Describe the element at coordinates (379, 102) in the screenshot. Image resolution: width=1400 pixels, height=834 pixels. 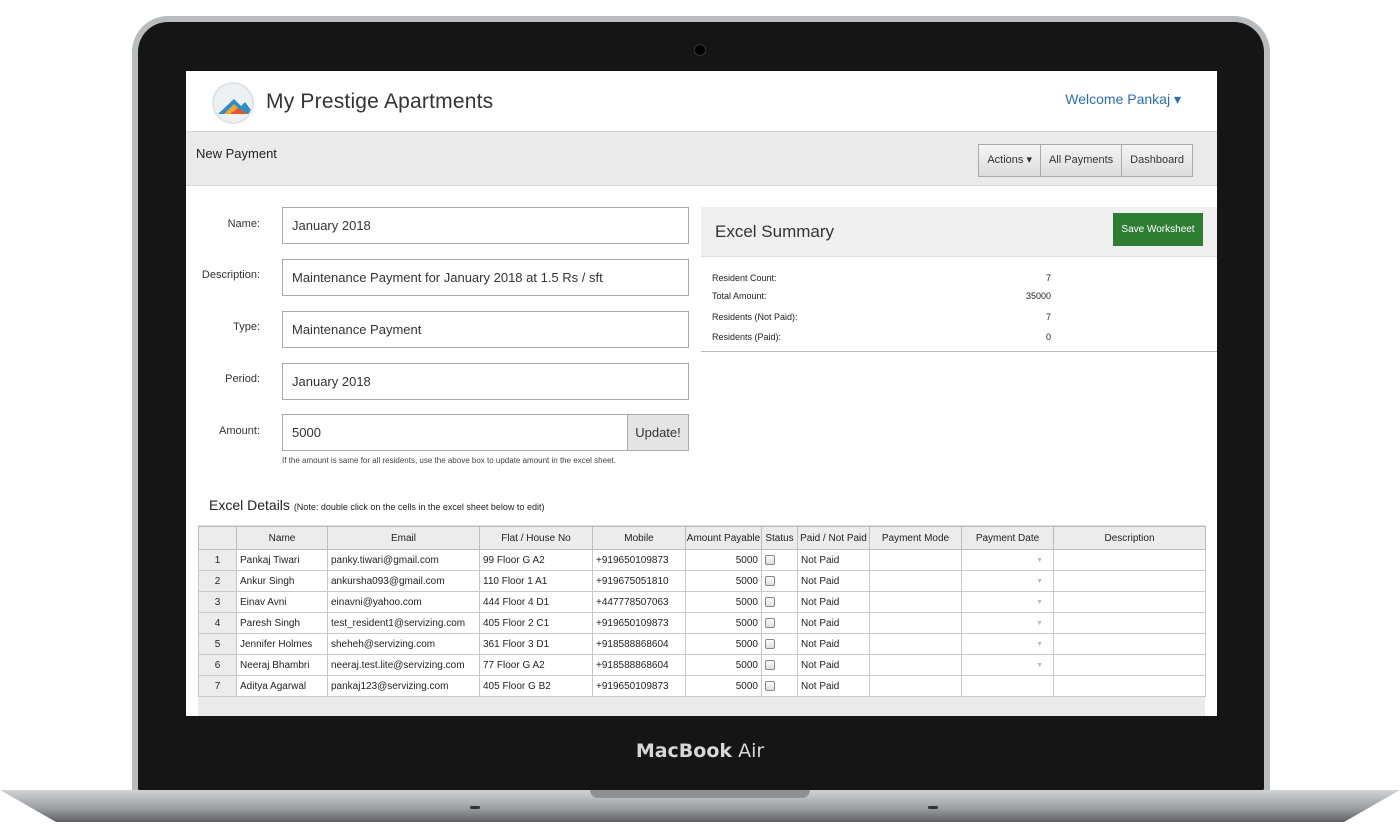
I see `app-title: My Prestige Apartments` at that location.